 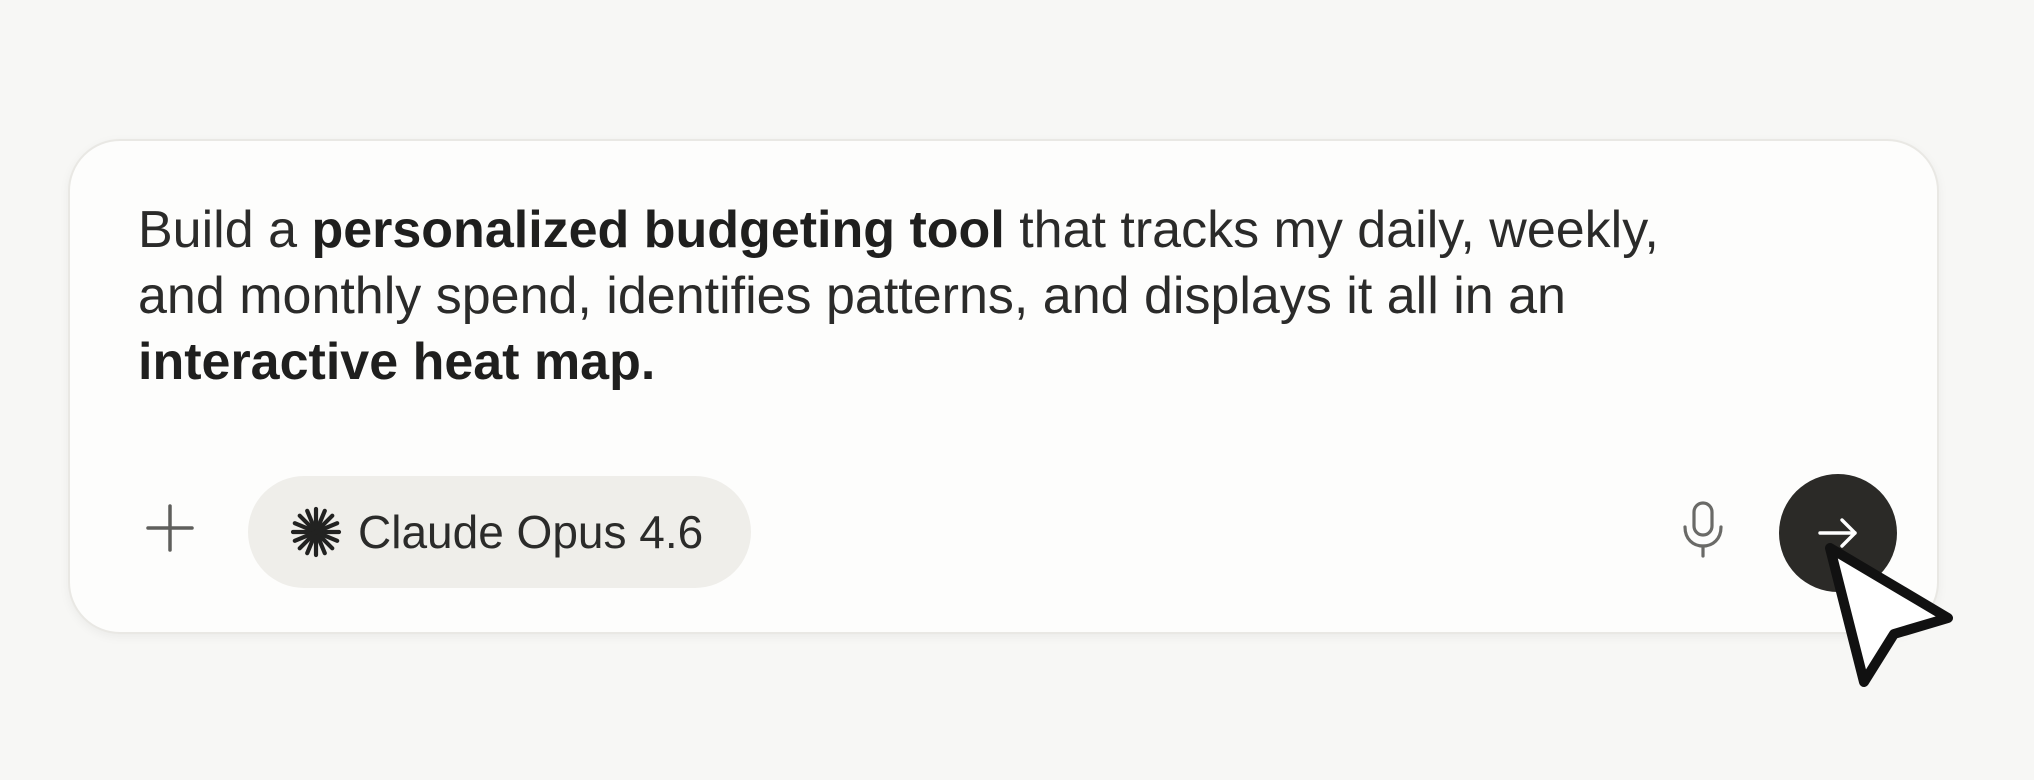 I want to click on voice-input-button, so click(x=1703, y=530).